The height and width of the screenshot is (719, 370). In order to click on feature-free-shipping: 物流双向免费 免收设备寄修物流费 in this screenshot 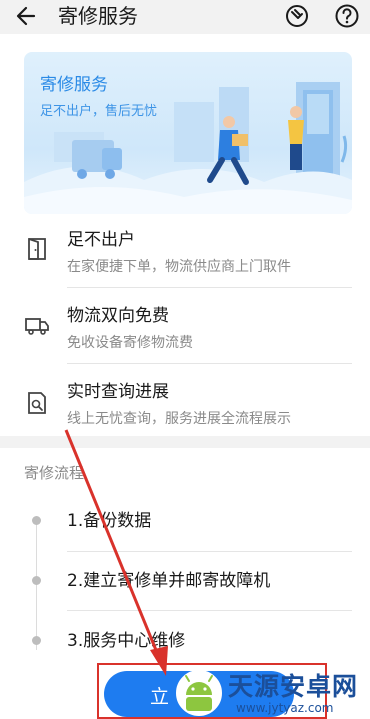, I will do `click(185, 342)`.